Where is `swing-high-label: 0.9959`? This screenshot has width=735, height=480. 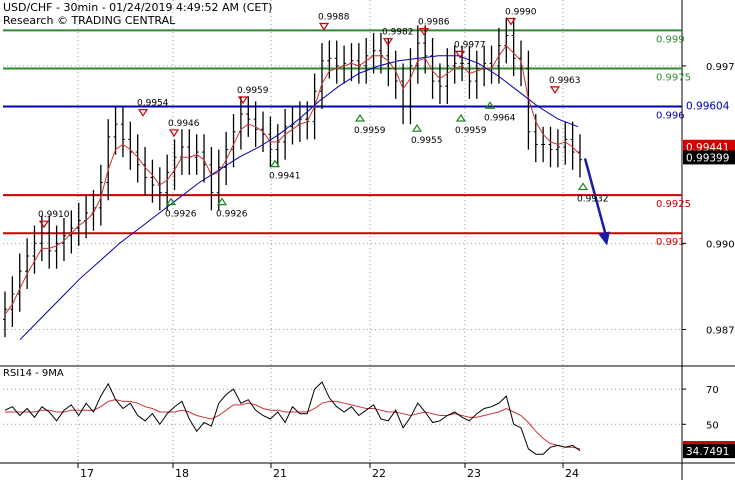 swing-high-label: 0.9959 is located at coordinates (253, 91).